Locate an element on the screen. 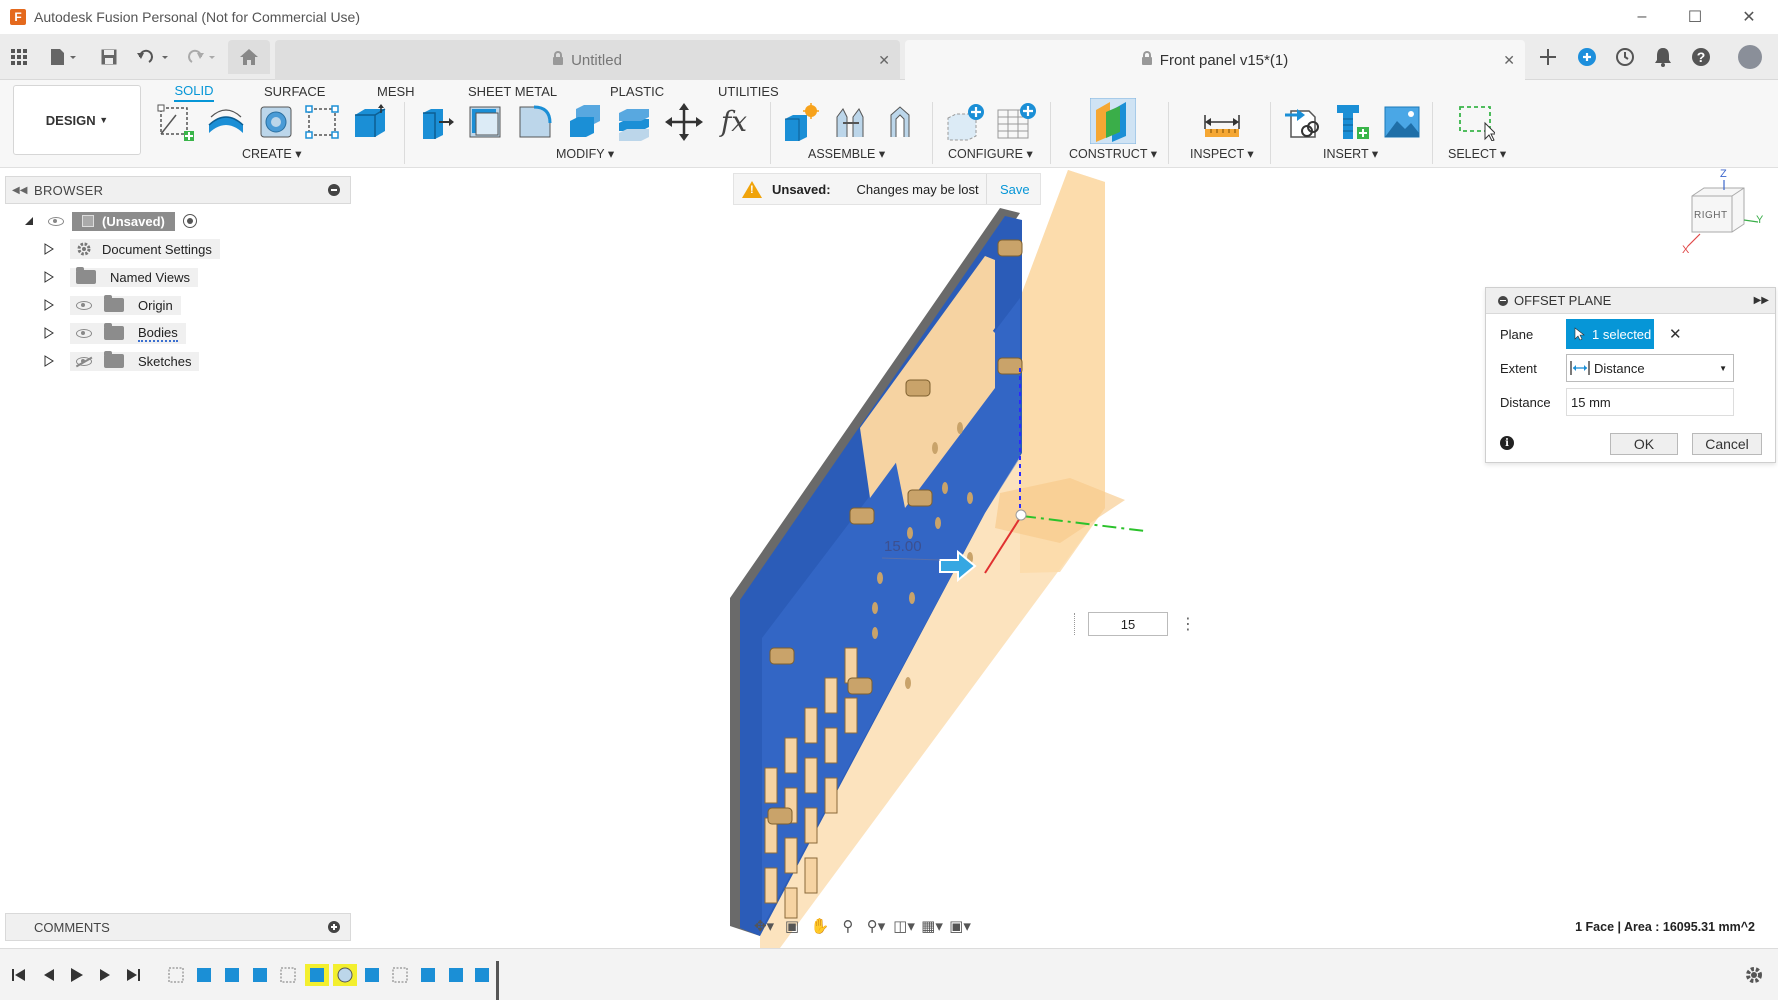  browser-item-origin: Origin is located at coordinates (112, 305).